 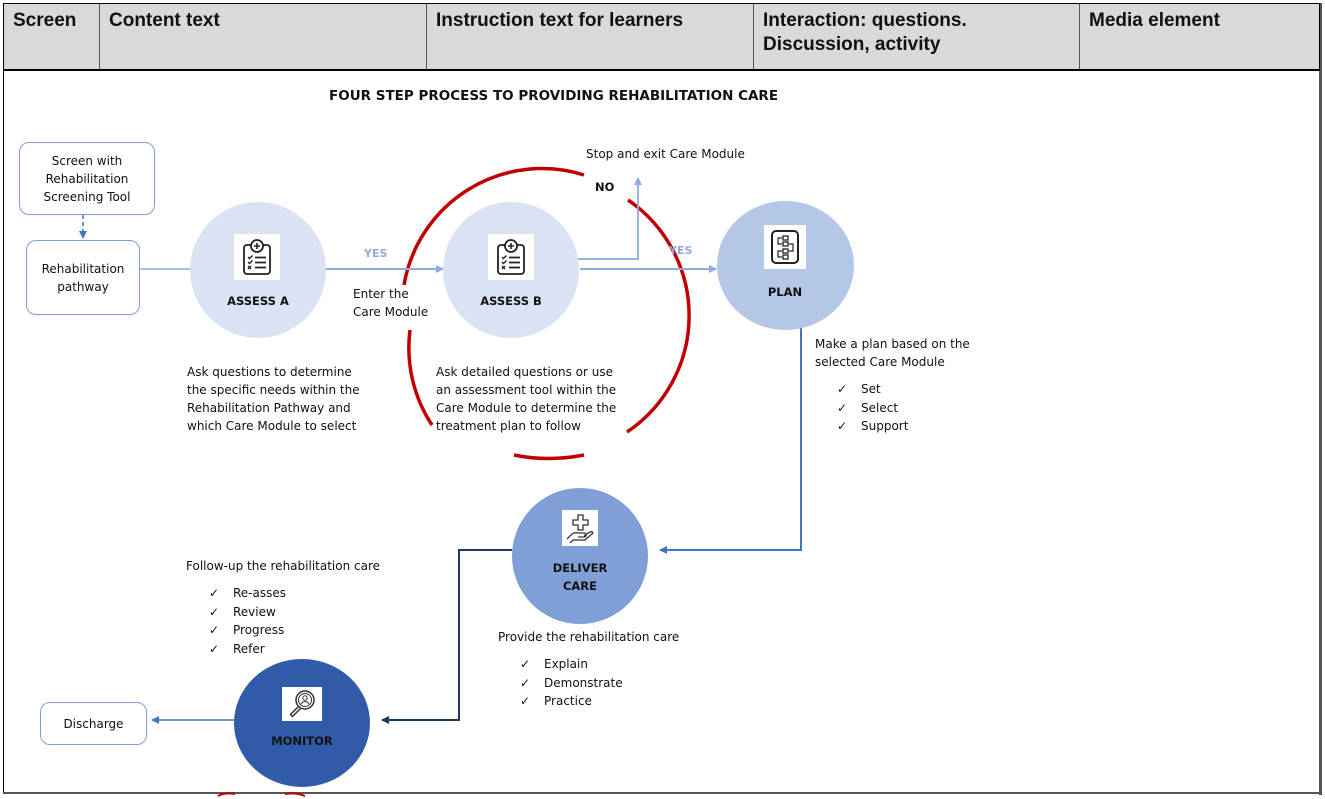 I want to click on node-assess-b-label: ASSESS B, so click(x=511, y=301).